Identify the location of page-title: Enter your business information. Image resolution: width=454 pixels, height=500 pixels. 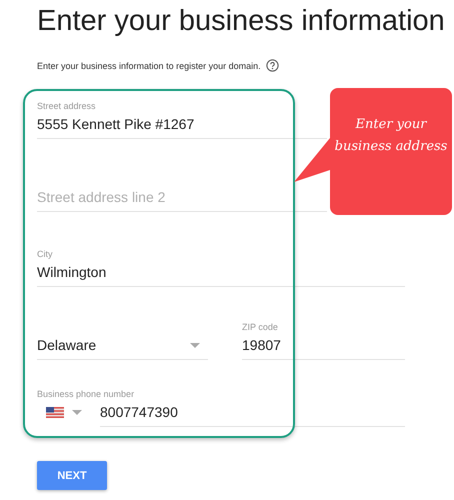
(241, 21).